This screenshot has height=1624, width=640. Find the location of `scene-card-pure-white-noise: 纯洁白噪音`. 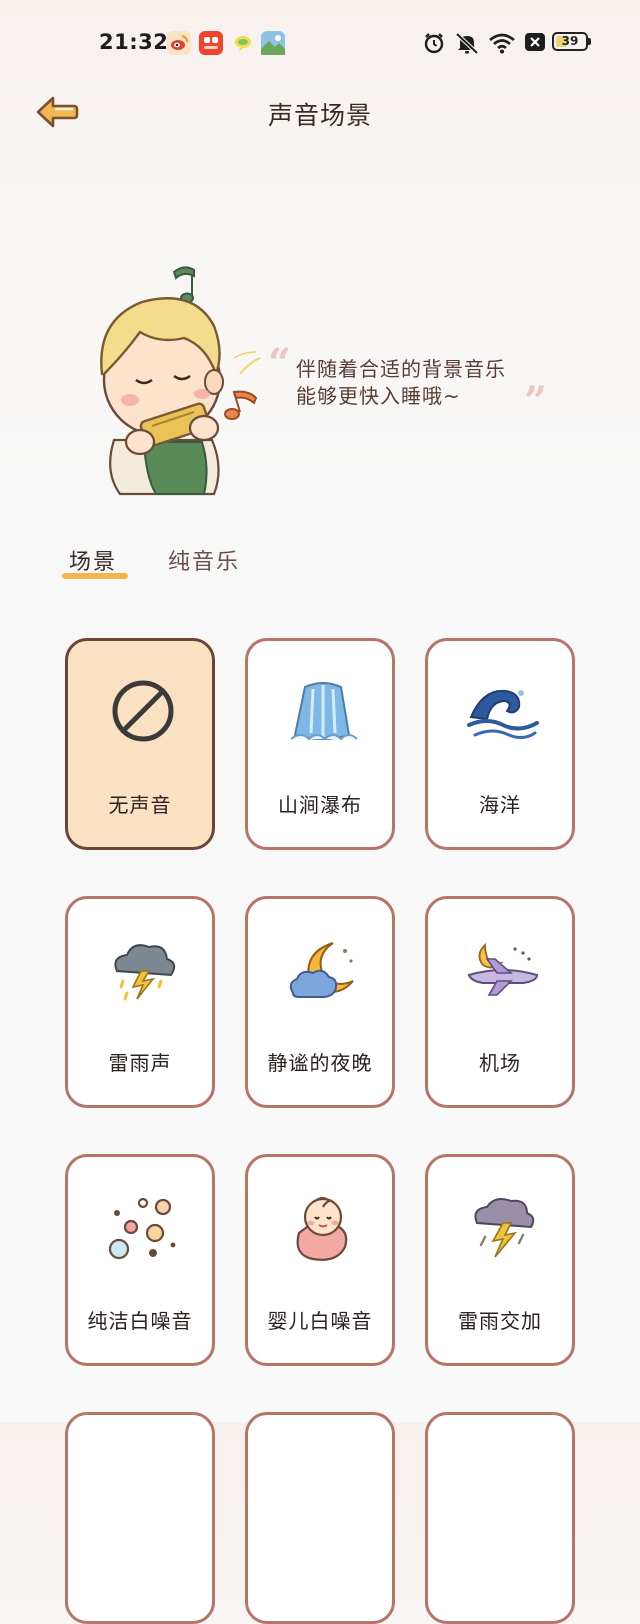

scene-card-pure-white-noise: 纯洁白噪音 is located at coordinates (140, 1260).